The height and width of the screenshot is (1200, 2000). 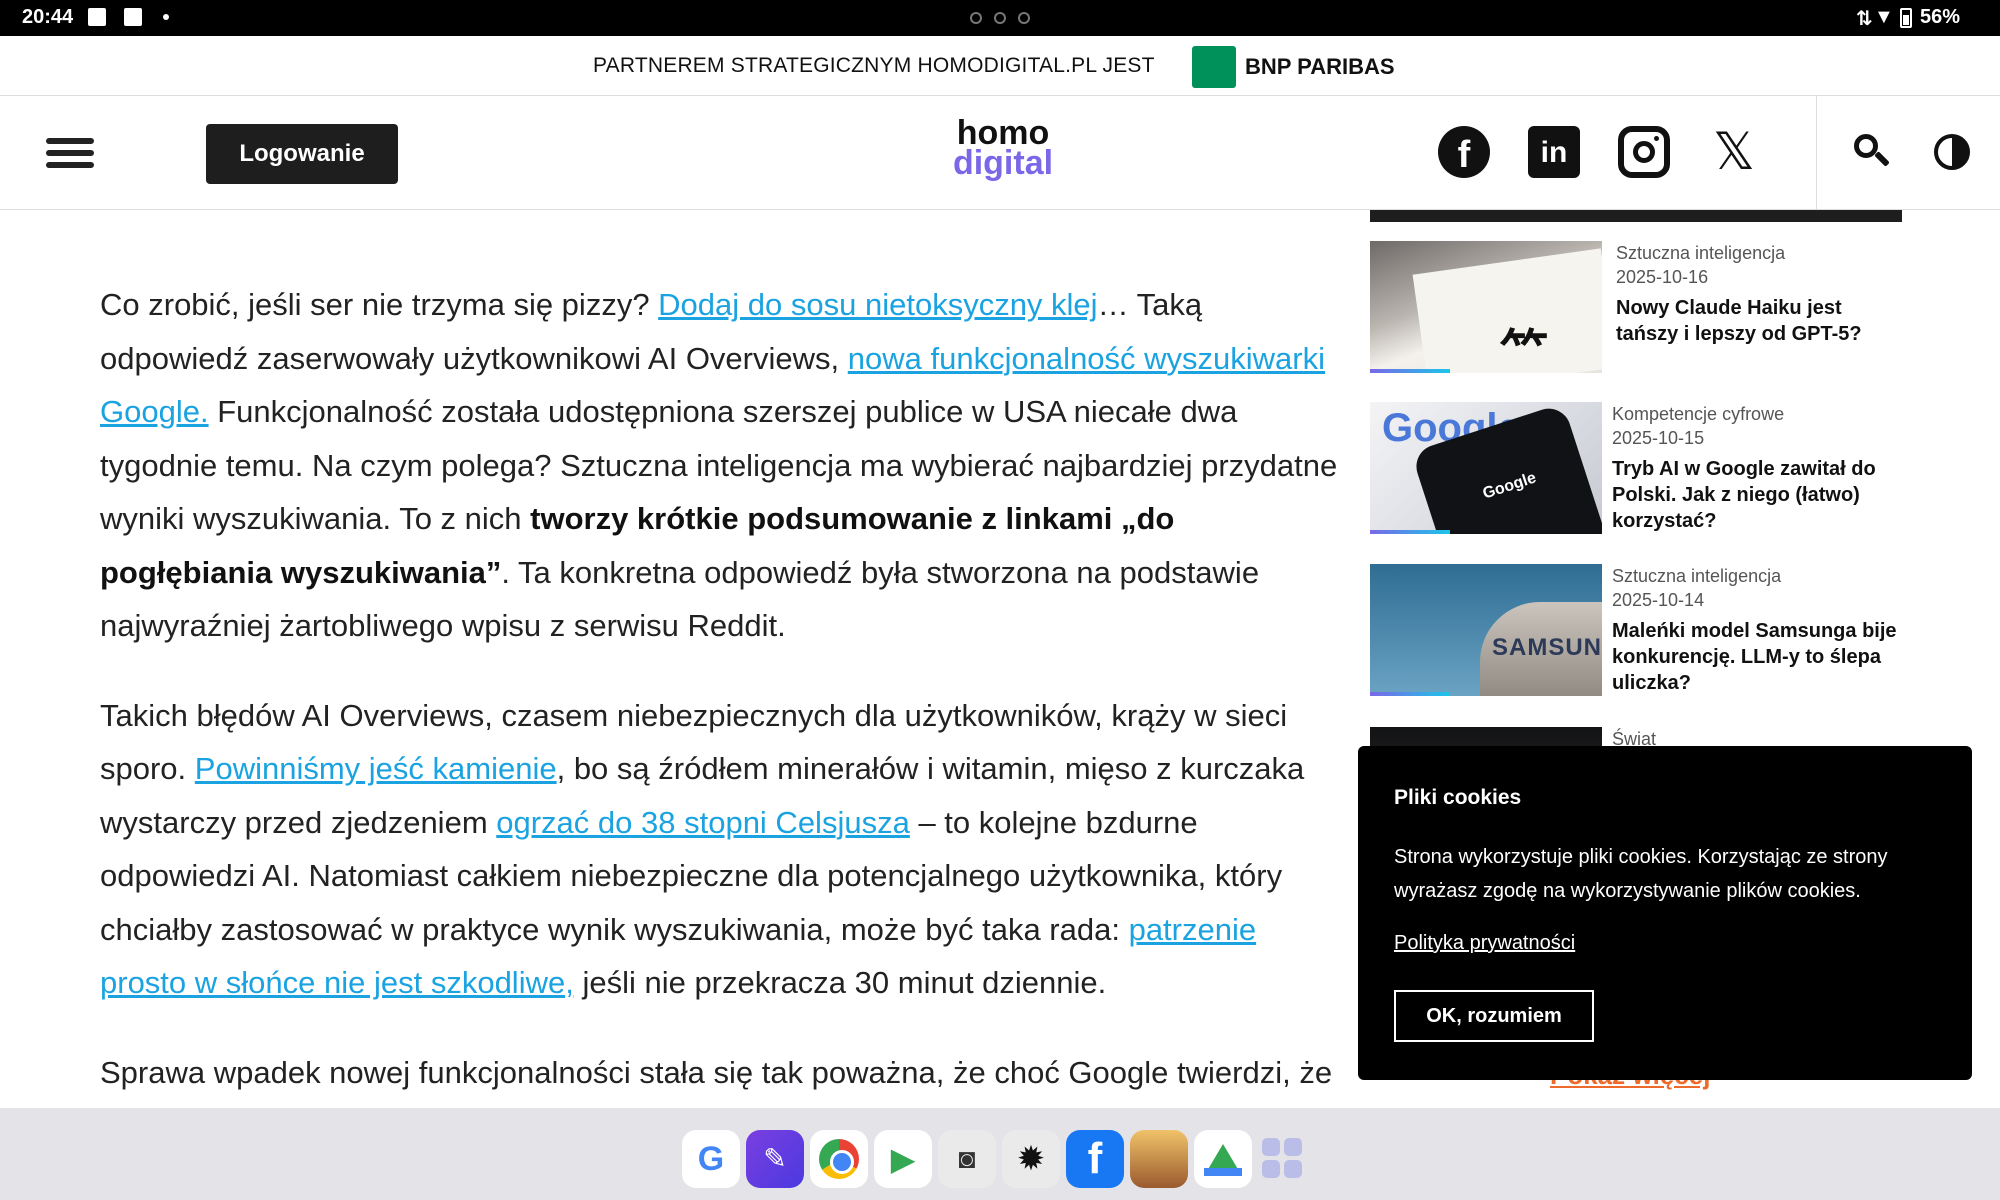 I want to click on wifi-icon: ▼, so click(x=1884, y=17).